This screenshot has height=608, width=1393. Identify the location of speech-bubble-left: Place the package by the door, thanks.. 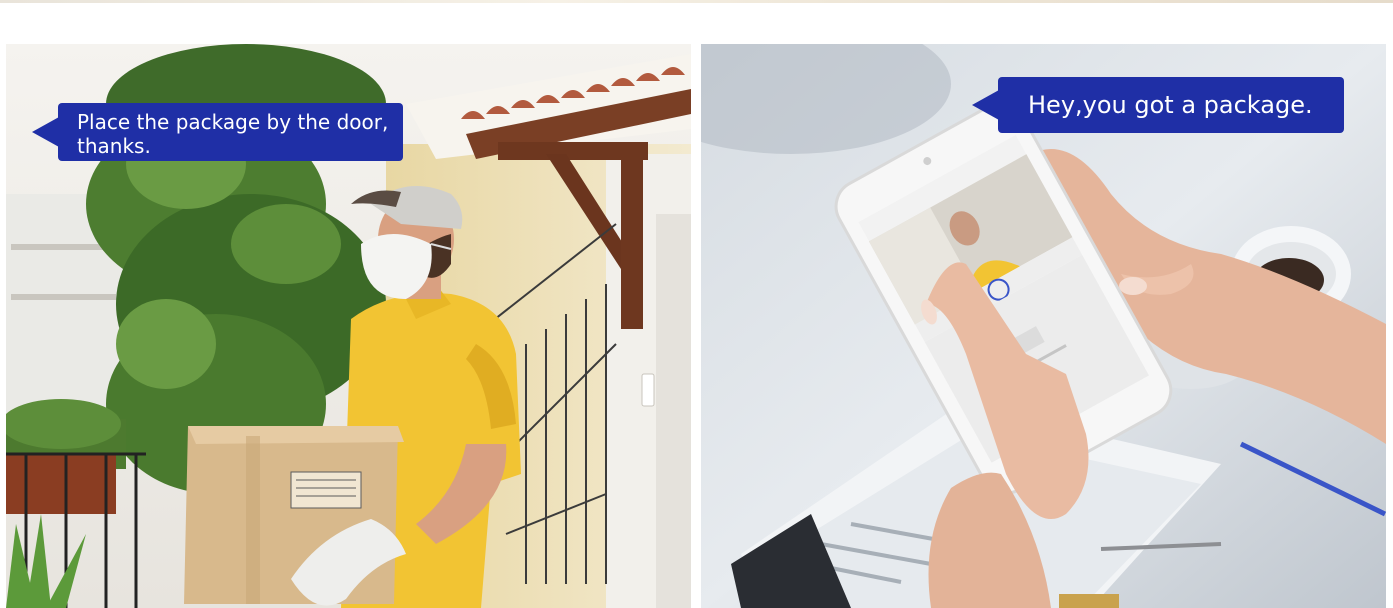
(230, 132).